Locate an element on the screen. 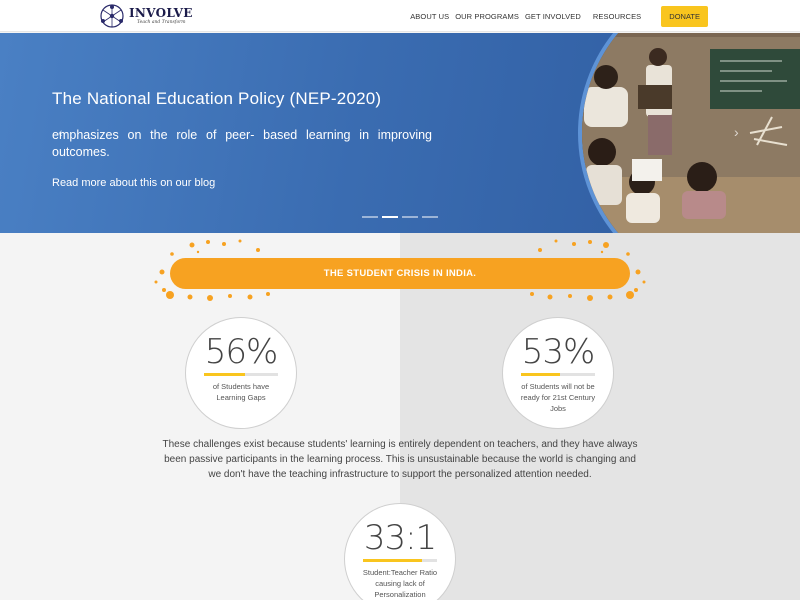 This screenshot has height=600, width=800. logo: INVOLVE Teach and Transform is located at coordinates (145, 16).